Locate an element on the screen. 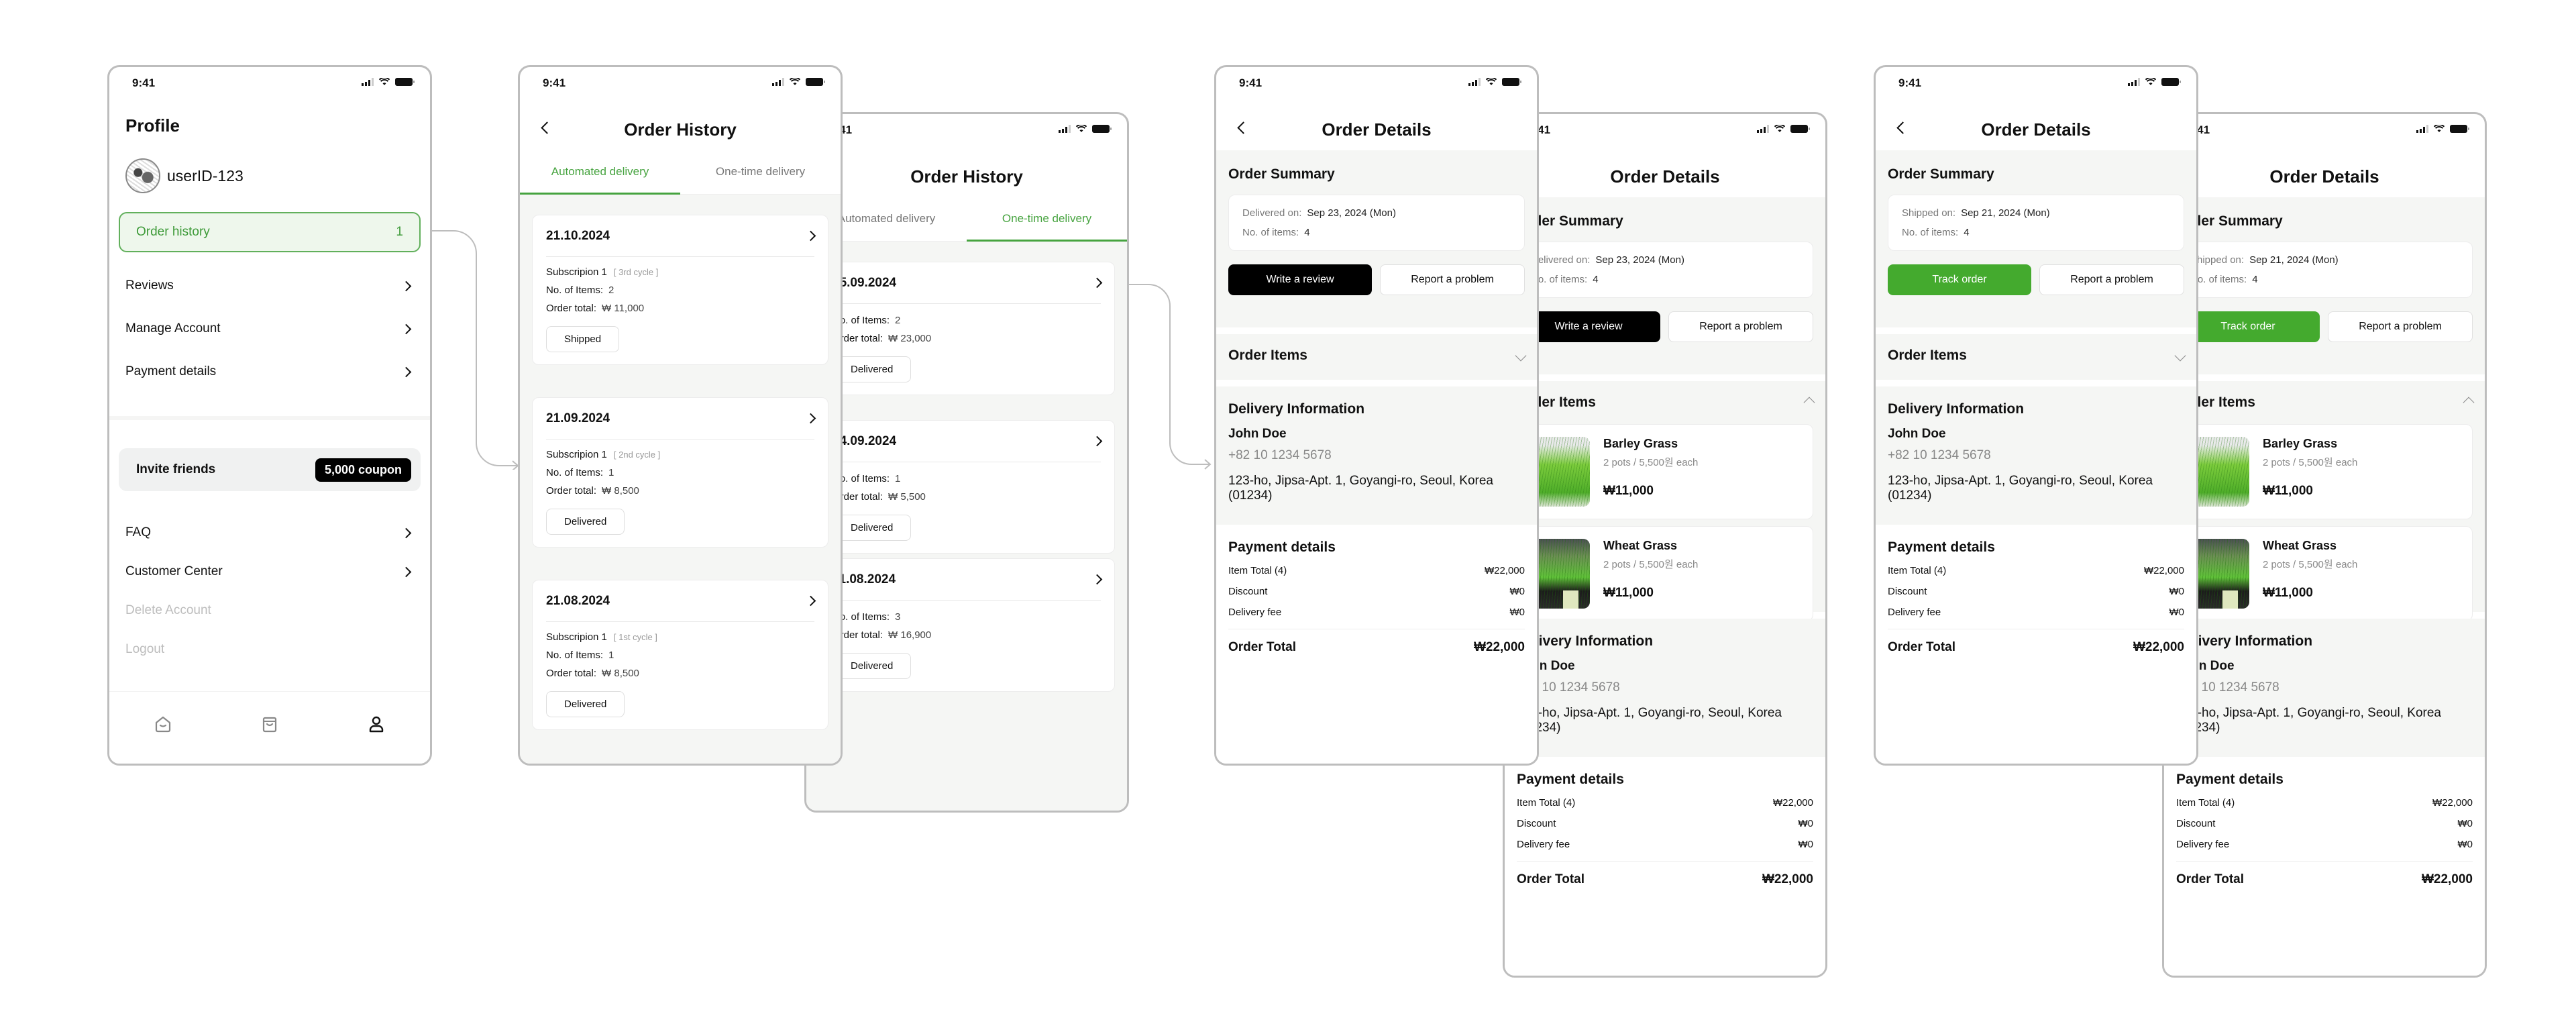 This screenshot has height=1036, width=2576. cycle-label: [ 3rd cycle ] is located at coordinates (636, 272).